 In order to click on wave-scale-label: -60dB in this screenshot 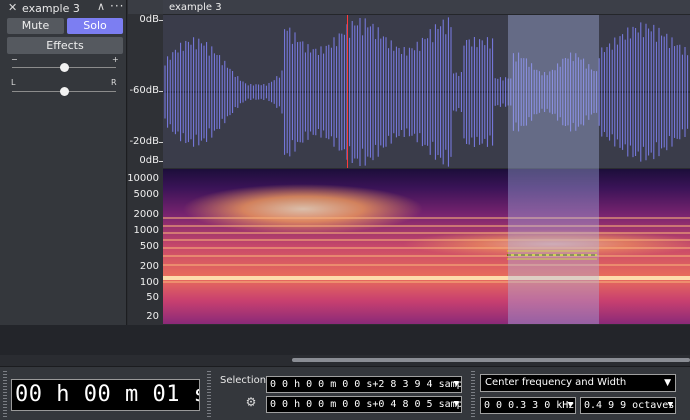, I will do `click(144, 90)`.